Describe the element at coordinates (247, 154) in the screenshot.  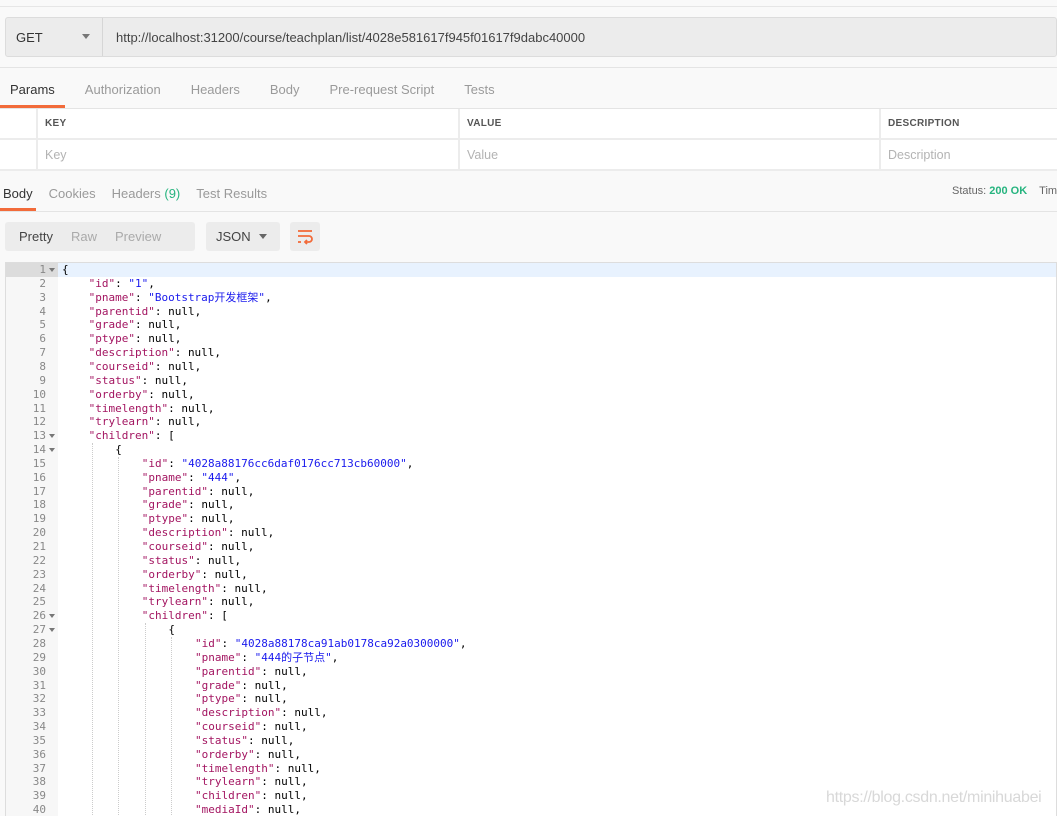
I see `key-input: Key` at that location.